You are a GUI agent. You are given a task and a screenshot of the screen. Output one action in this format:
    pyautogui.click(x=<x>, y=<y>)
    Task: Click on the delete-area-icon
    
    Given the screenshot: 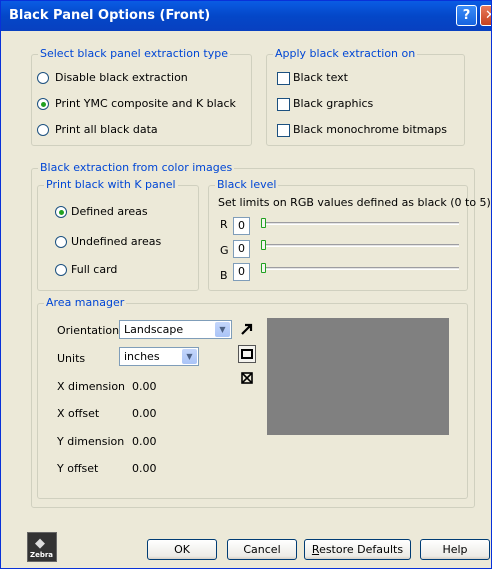 What is the action you would take?
    pyautogui.click(x=247, y=379)
    